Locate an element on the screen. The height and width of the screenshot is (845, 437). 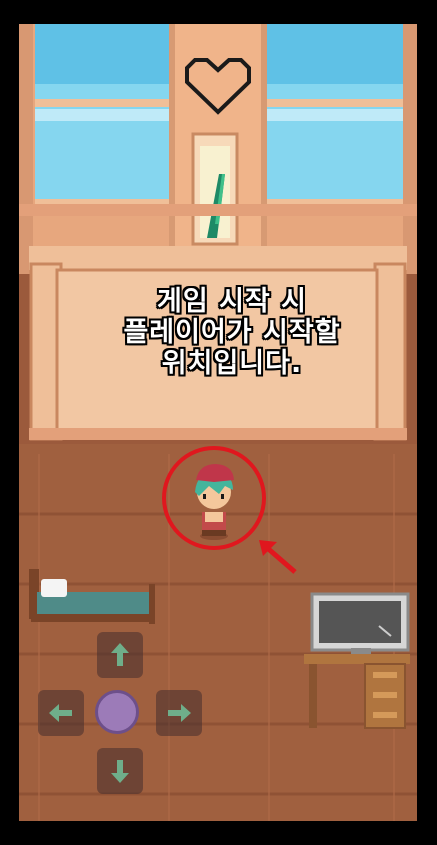
arrow-up-icon is located at coordinates (120, 654).